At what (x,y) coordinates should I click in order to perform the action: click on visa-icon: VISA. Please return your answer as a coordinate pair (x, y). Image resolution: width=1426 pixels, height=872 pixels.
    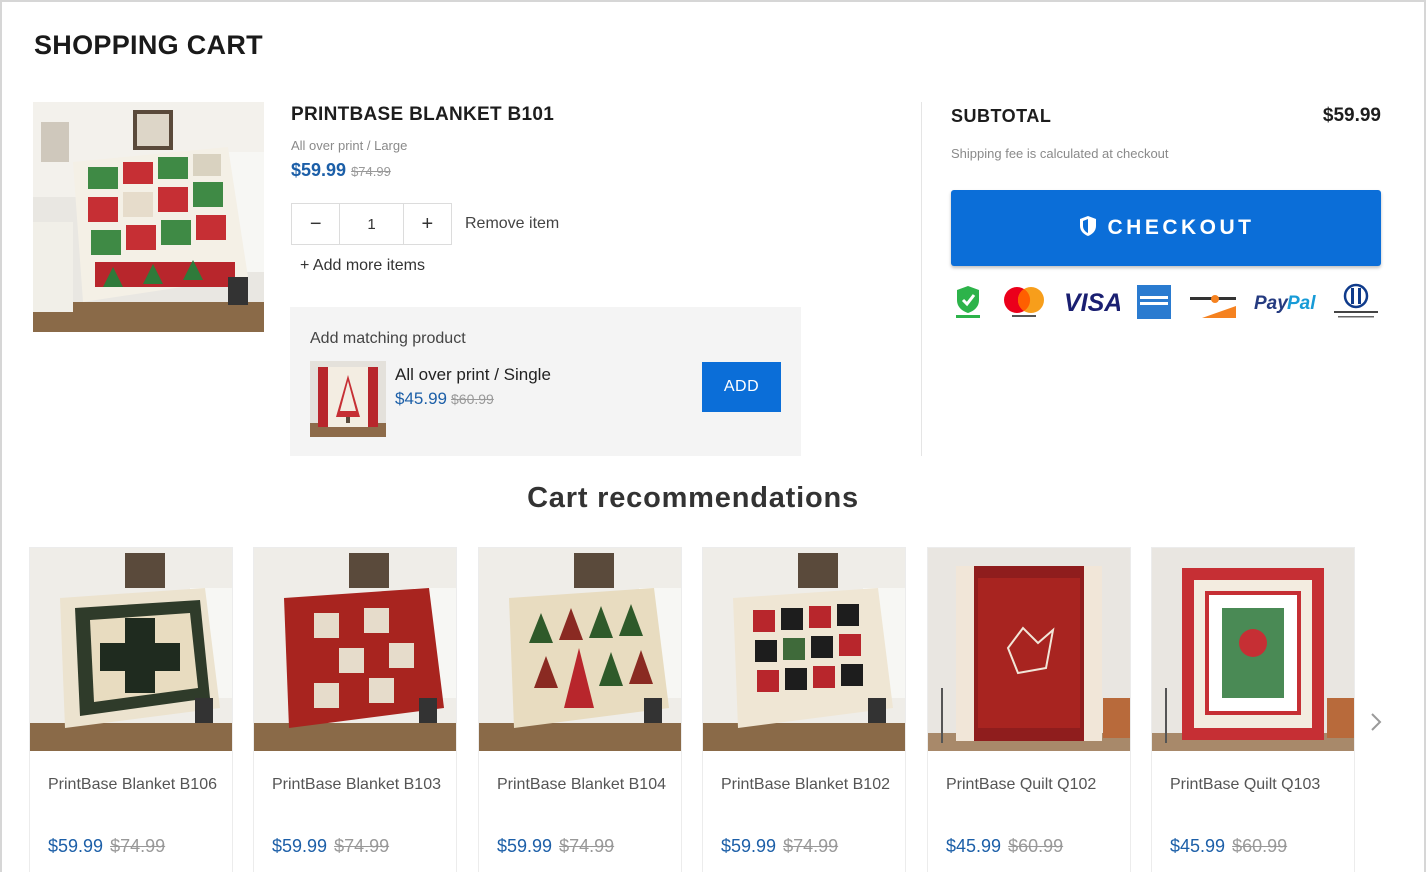
    Looking at the image, I should click on (1091, 302).